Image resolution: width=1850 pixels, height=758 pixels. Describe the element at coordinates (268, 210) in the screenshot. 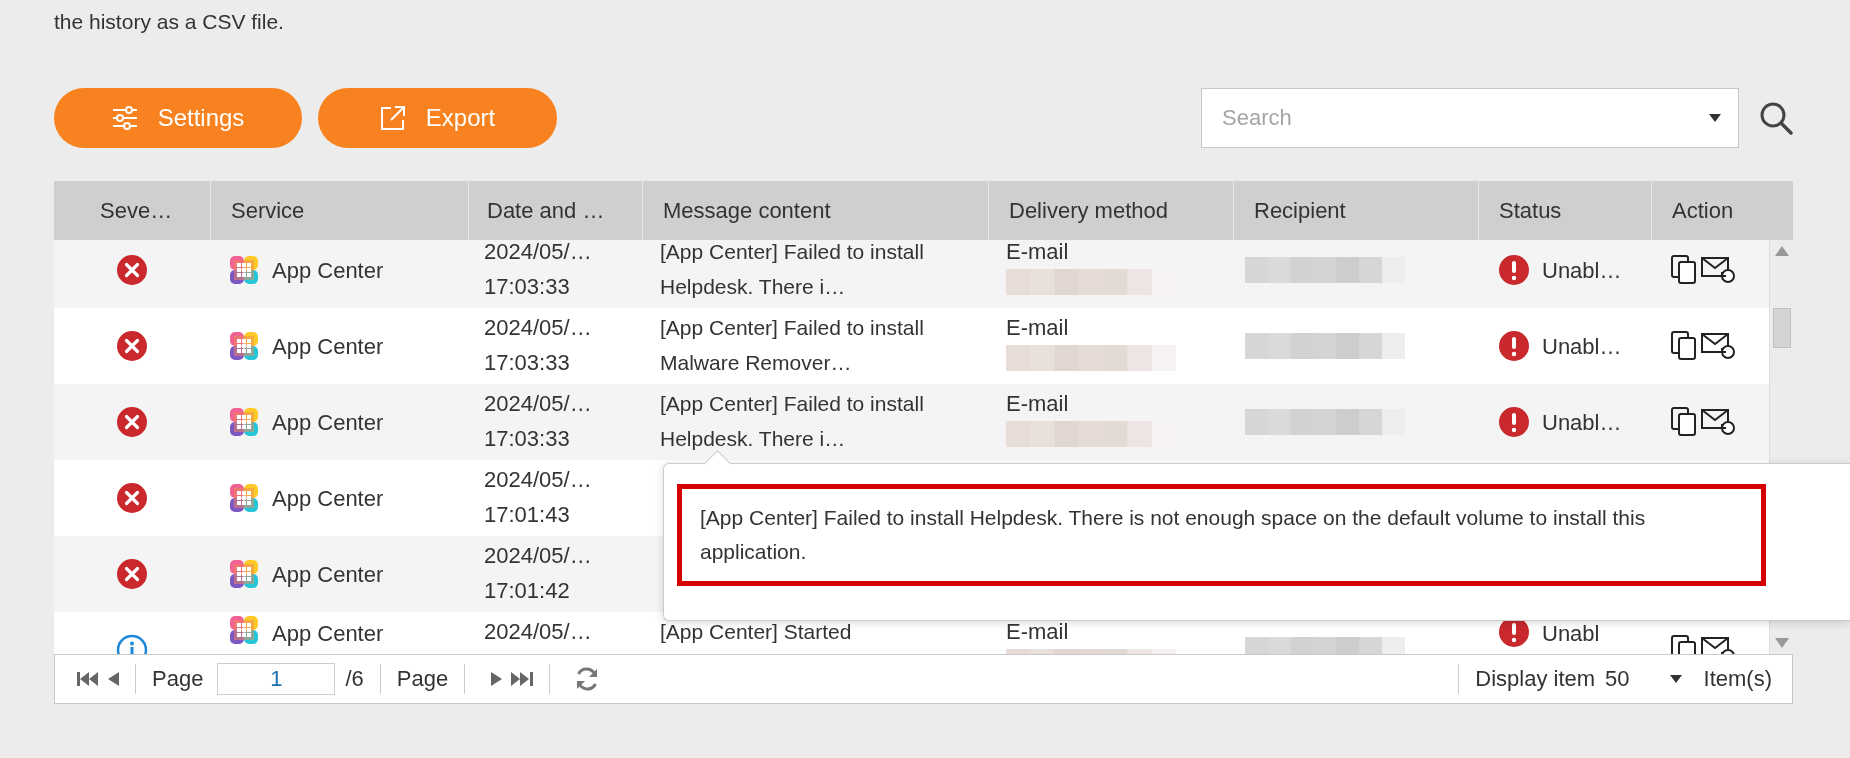

I see `column-header: Service` at that location.